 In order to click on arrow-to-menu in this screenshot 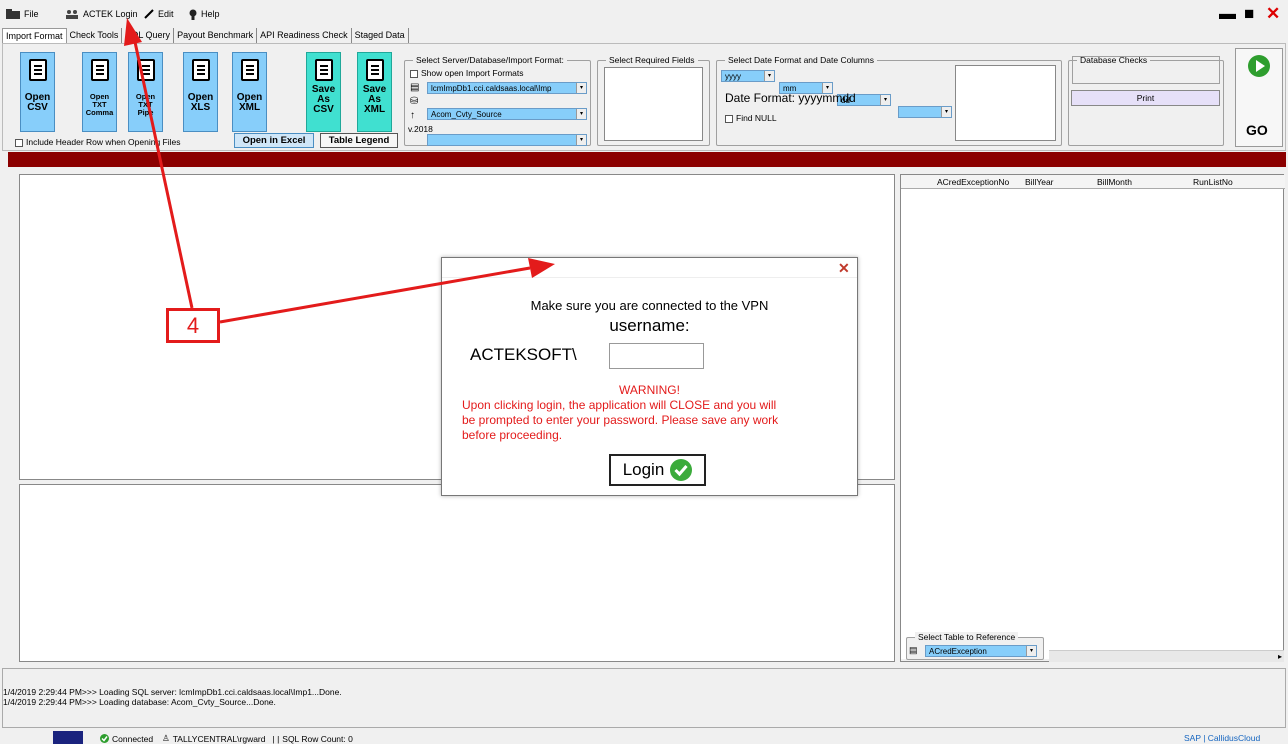, I will do `click(163, 175)`.